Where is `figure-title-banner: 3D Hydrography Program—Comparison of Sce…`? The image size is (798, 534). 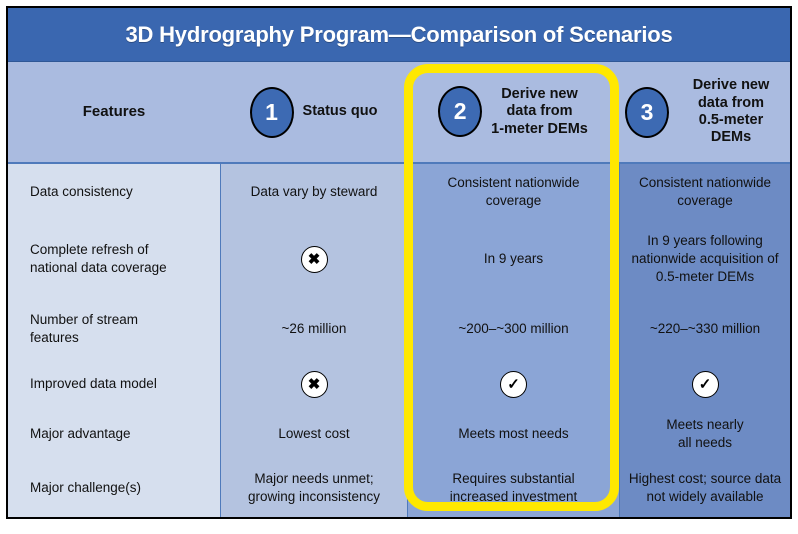 figure-title-banner: 3D Hydrography Program—Comparison of Sce… is located at coordinates (399, 35).